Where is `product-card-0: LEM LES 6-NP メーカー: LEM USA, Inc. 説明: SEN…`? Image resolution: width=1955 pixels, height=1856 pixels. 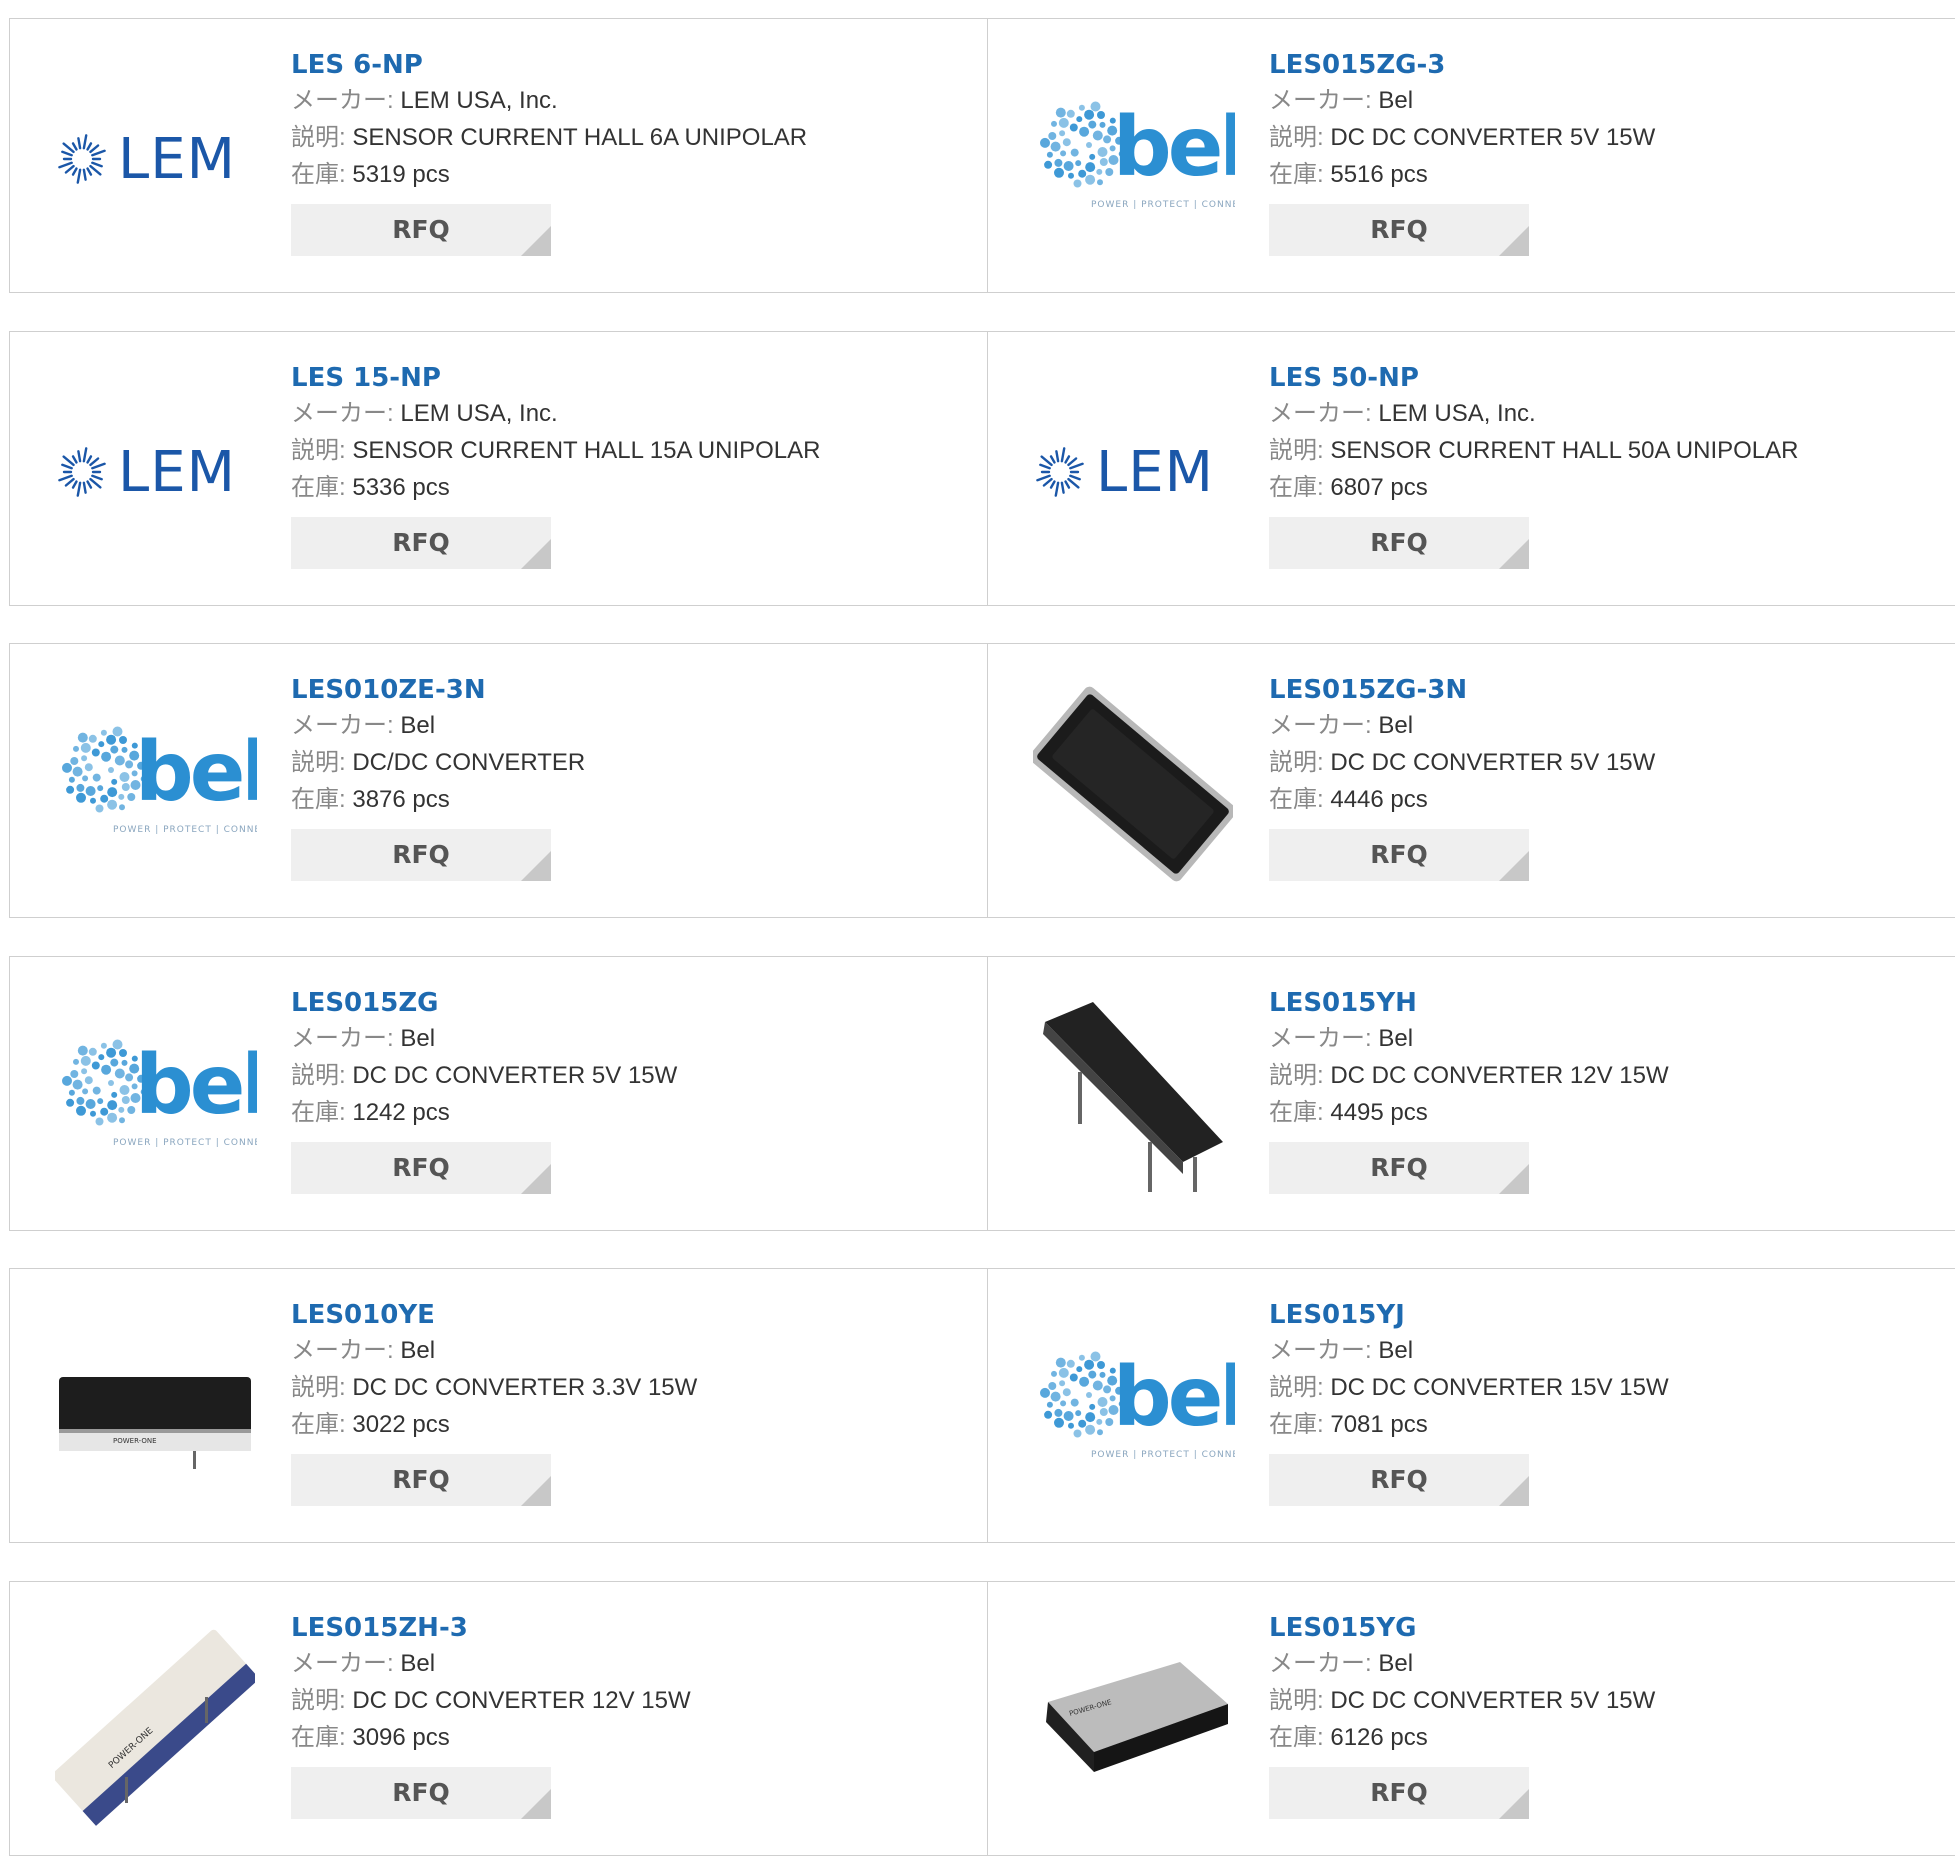
product-card-0: LEM LES 6-NP メーカー: LEM USA, Inc. 説明: SEN… is located at coordinates (498, 155).